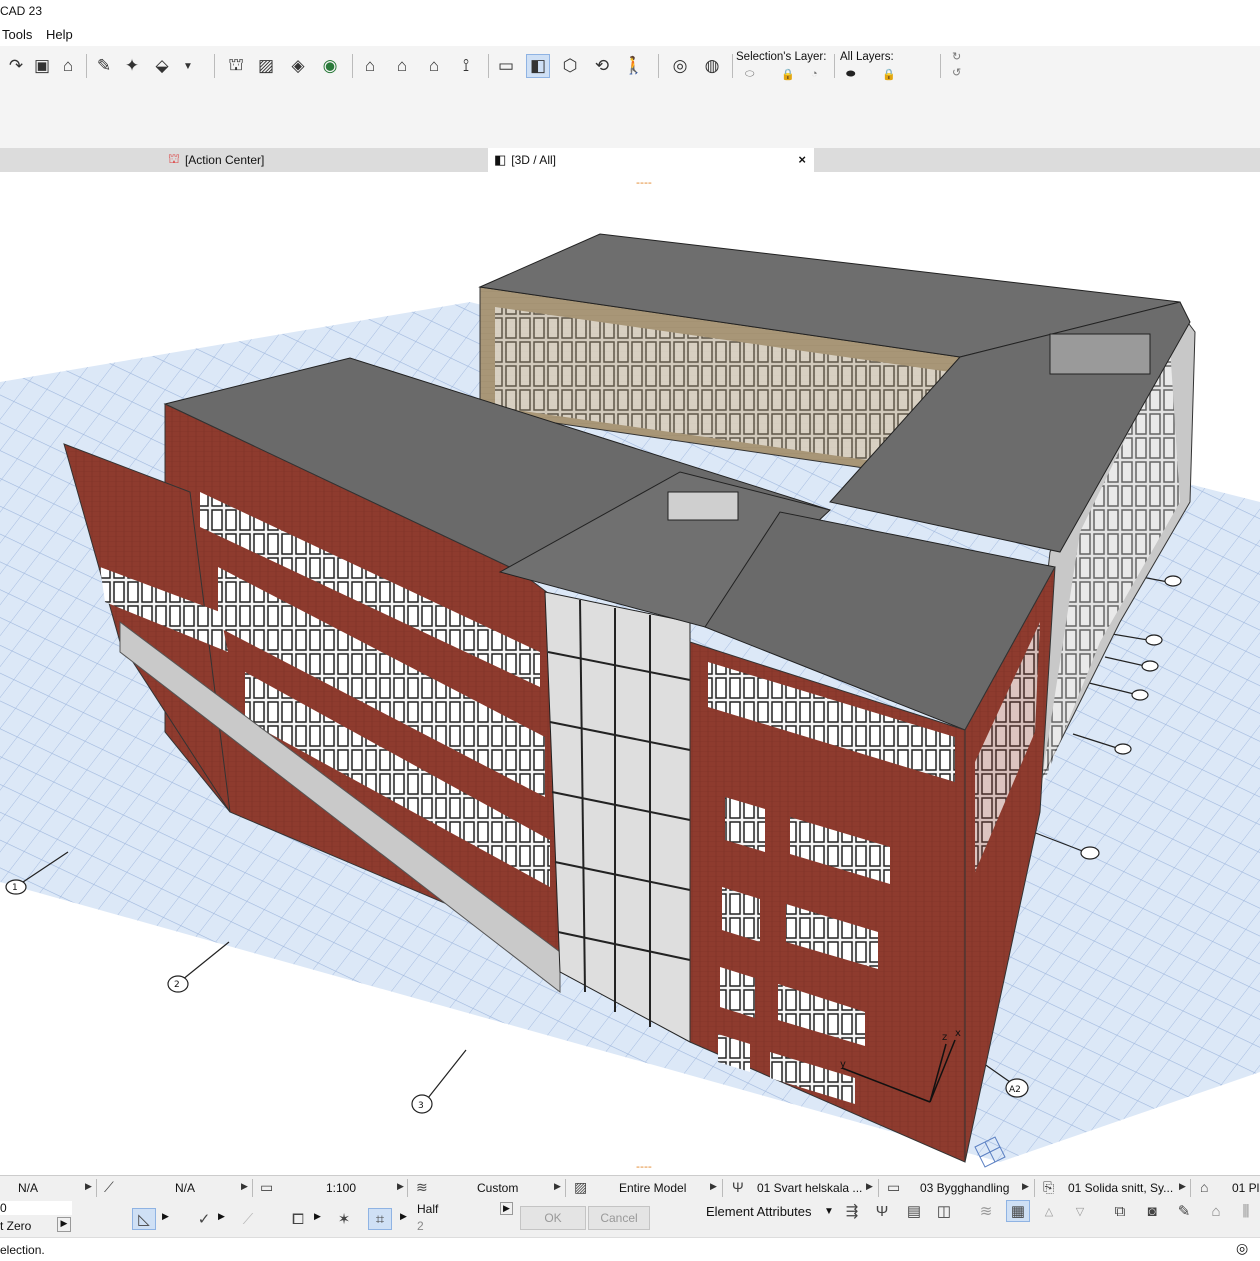  I want to click on all-layers-lock-icon: 🔒, so click(889, 74).